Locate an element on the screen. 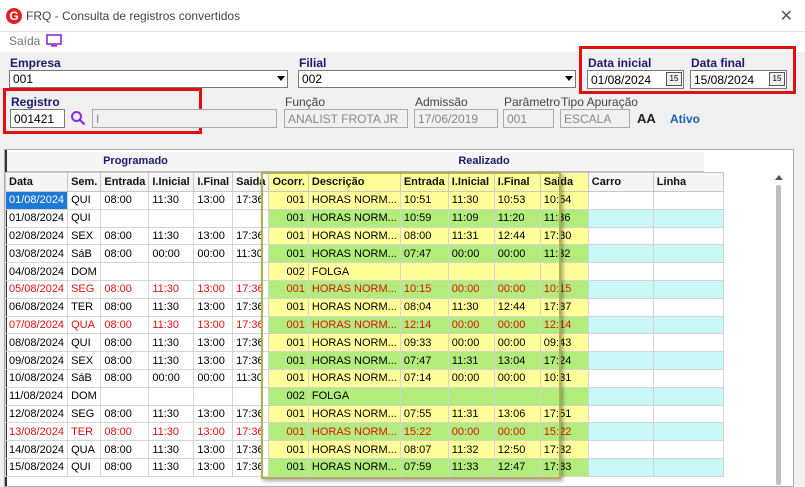  cell-ri: 11:09 is located at coordinates (471, 218).